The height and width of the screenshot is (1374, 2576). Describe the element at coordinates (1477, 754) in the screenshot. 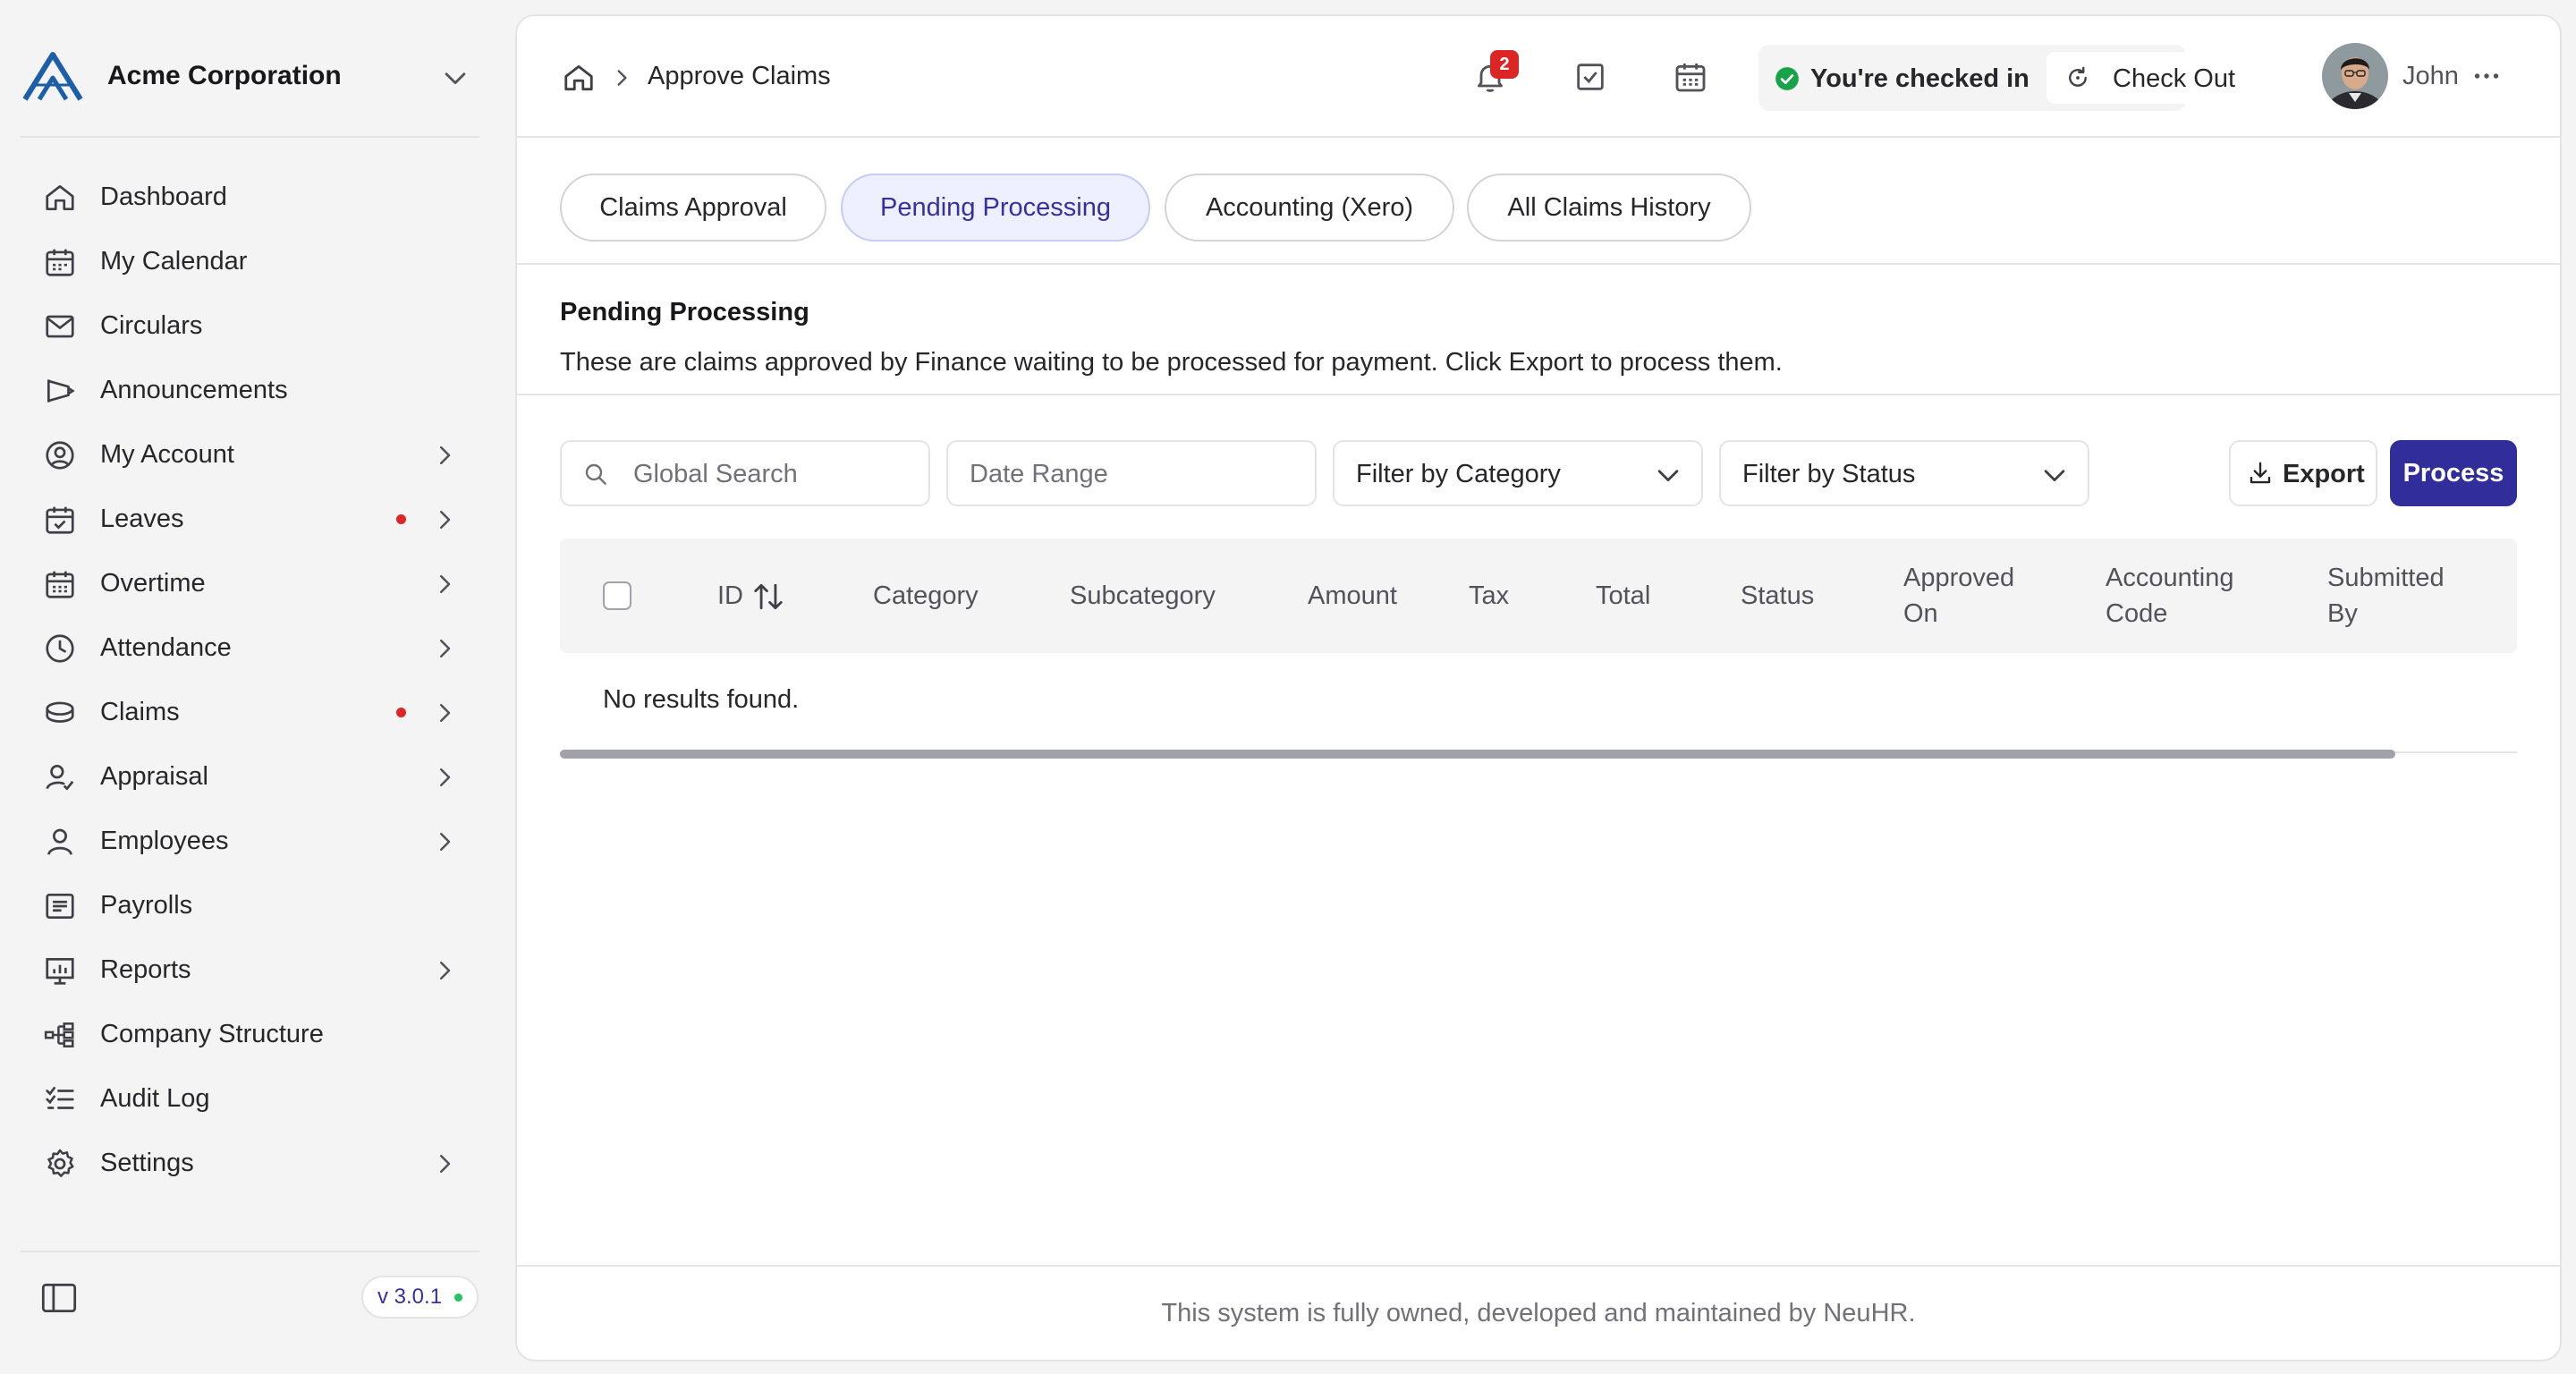

I see `horizontal-scrollbar` at that location.